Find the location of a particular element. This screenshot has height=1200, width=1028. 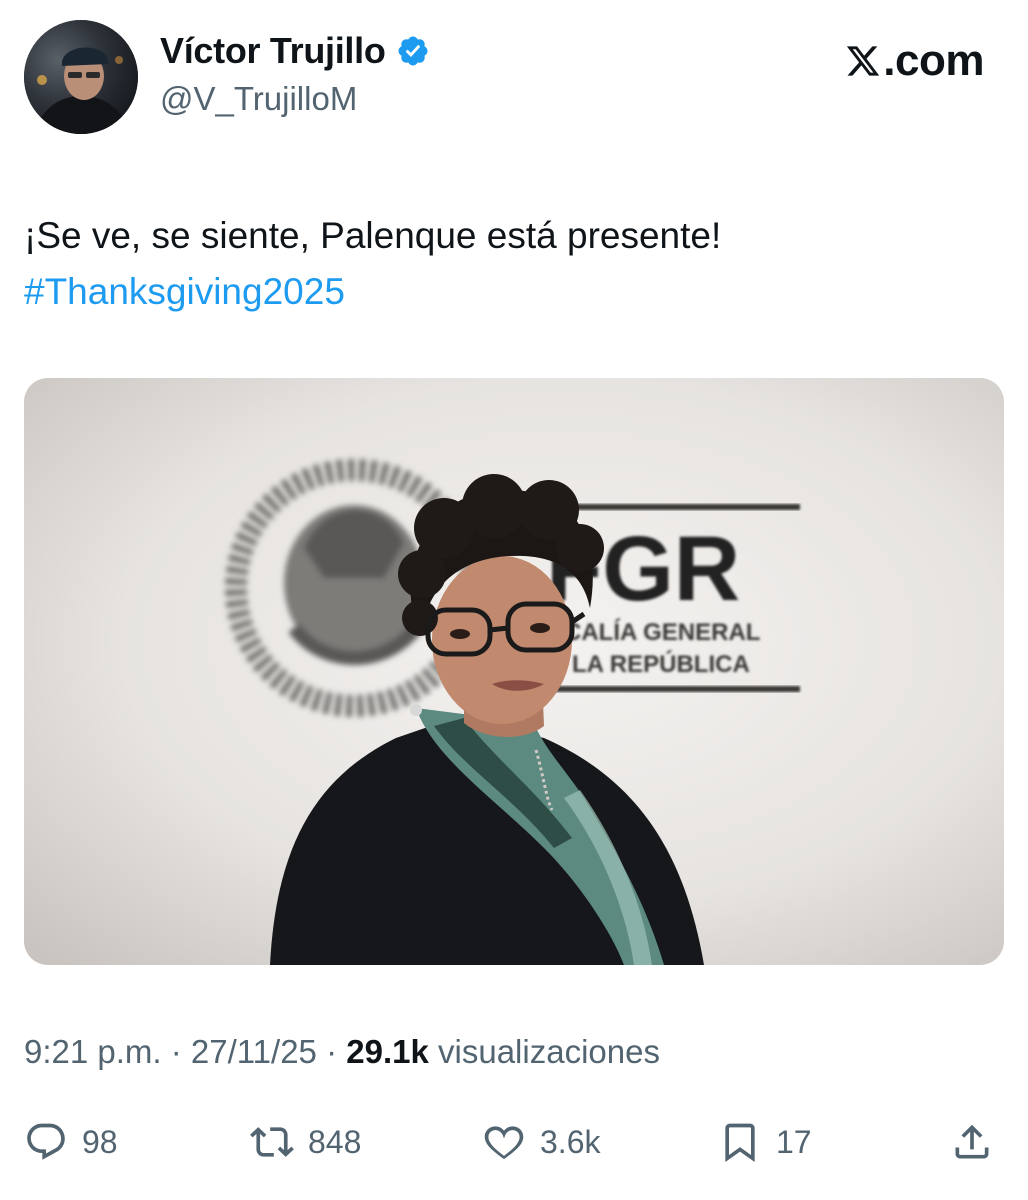

views-count: 29.1k is located at coordinates (387, 1051).